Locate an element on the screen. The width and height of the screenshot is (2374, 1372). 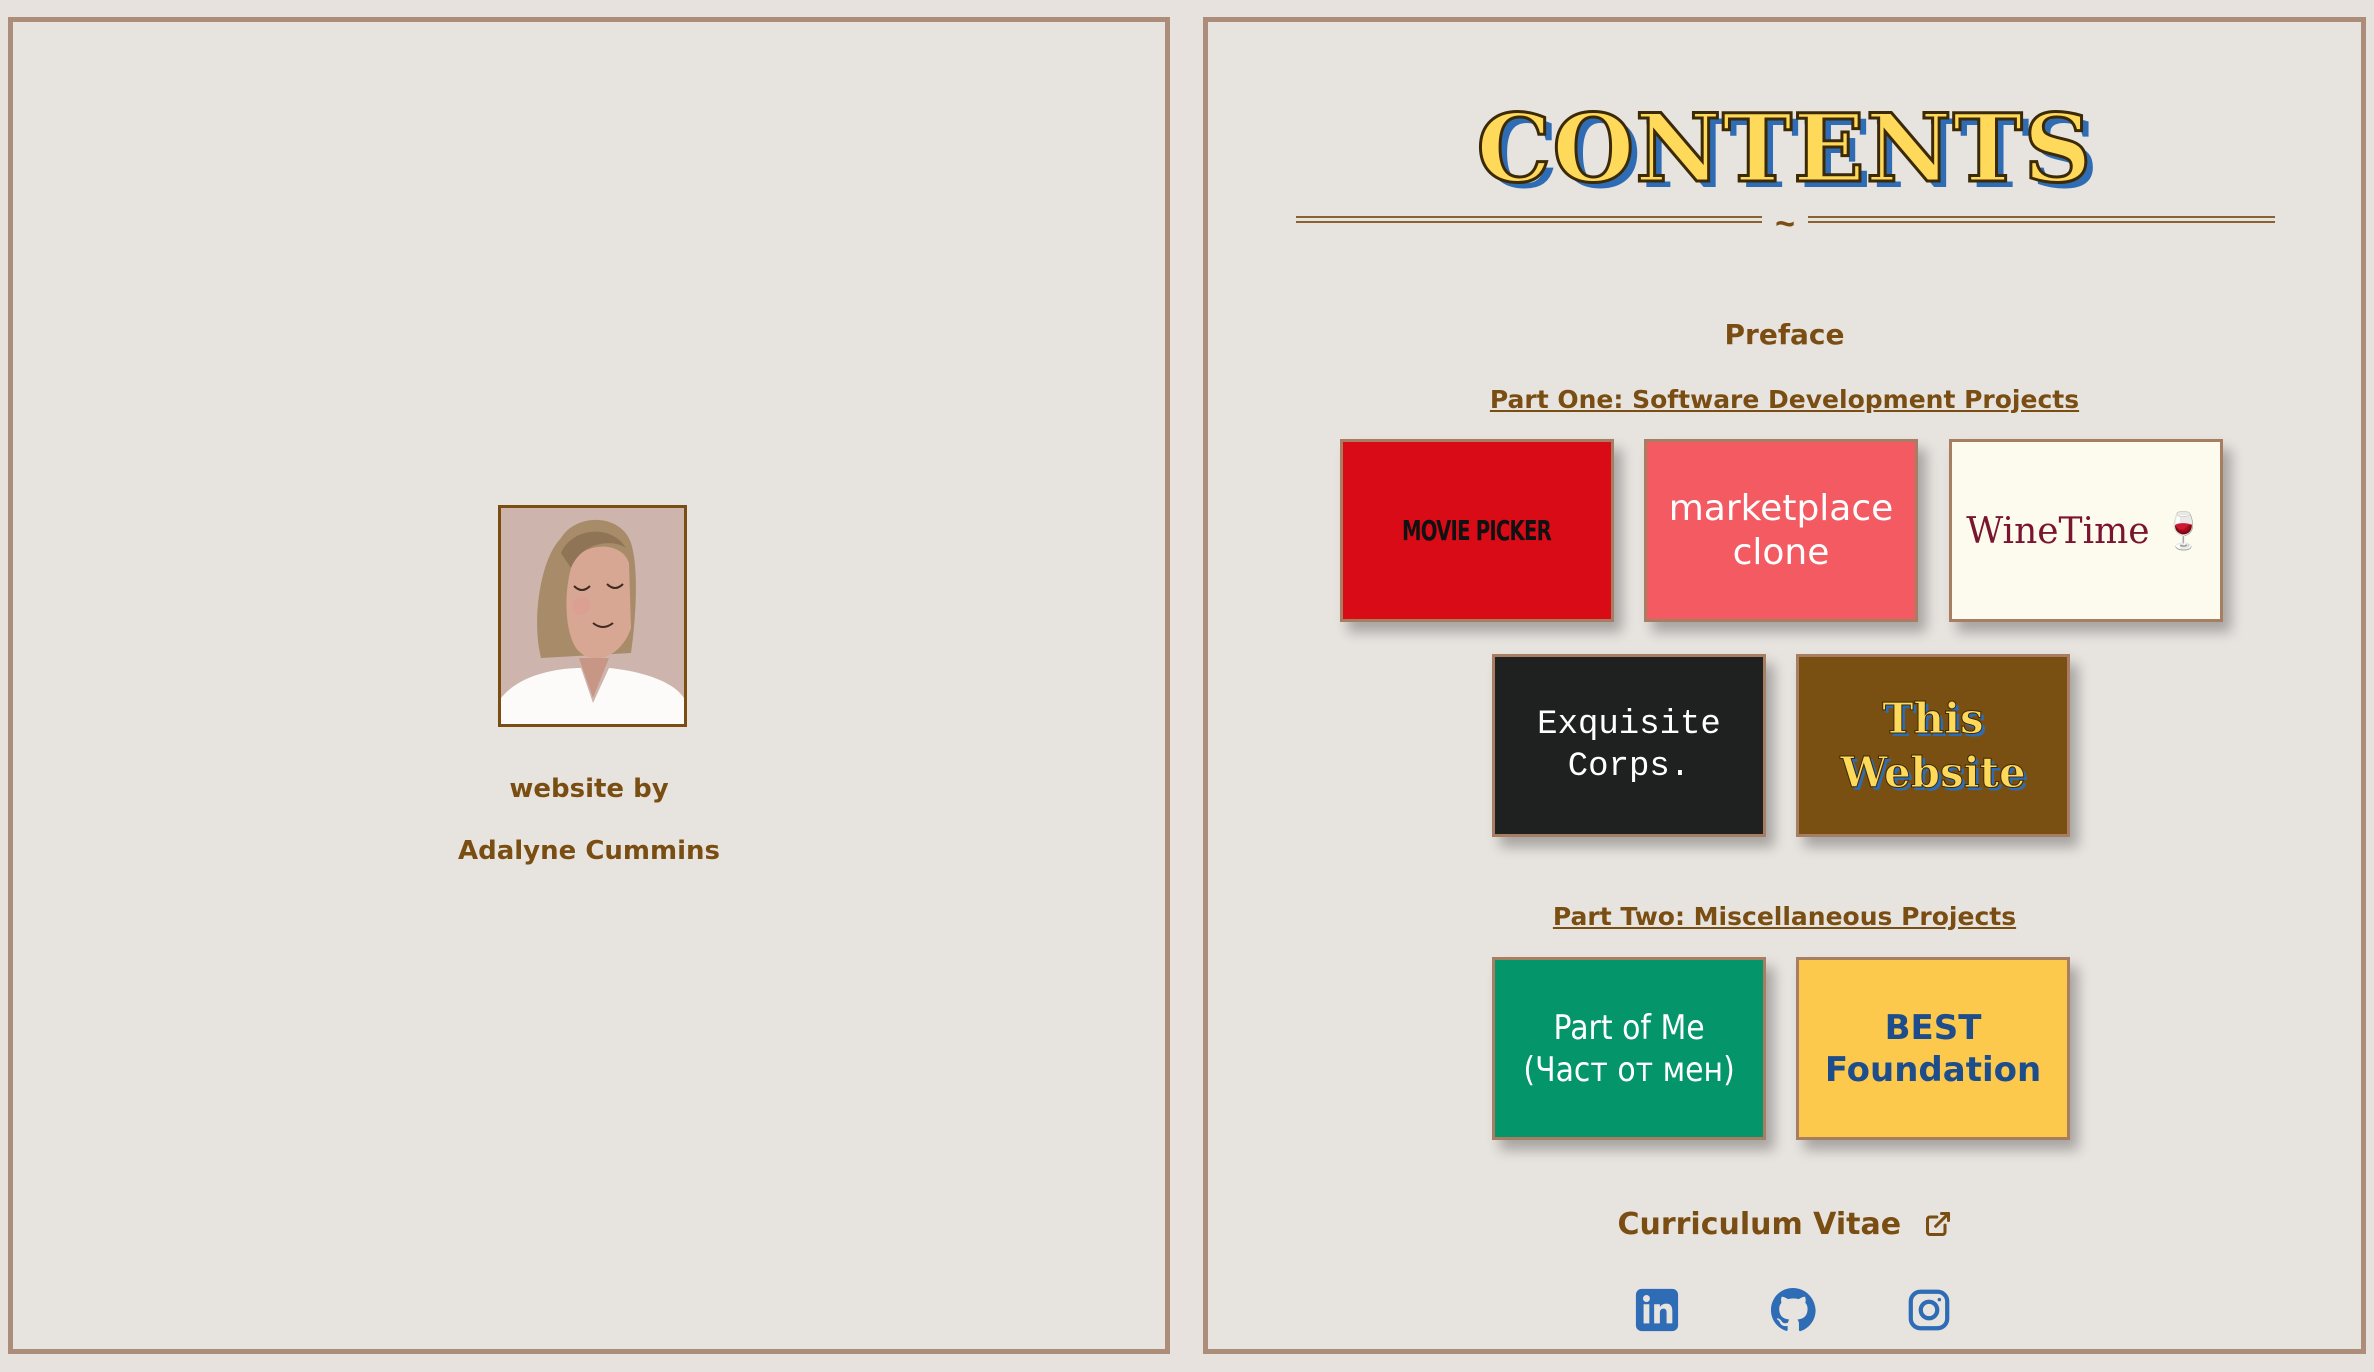
project-tile-best-foundation: BEST Foundation is located at coordinates (1933, 1048).